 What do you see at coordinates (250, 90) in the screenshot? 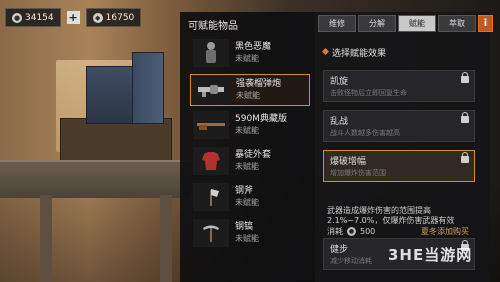
I see `list-item-selected: 强袭榴弹炮 未赋能` at bounding box center [250, 90].